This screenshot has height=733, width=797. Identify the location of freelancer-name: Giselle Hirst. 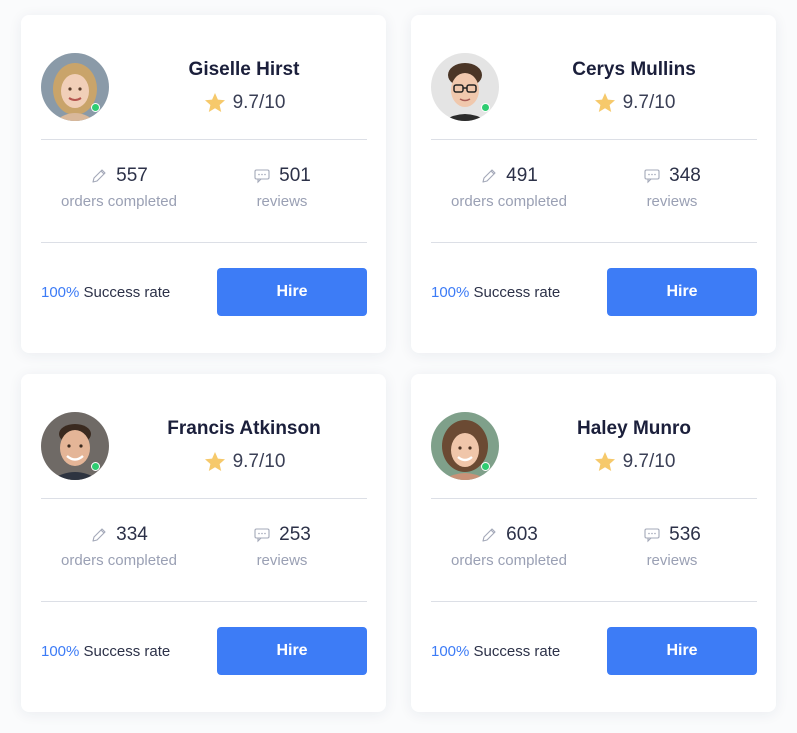
(244, 69).